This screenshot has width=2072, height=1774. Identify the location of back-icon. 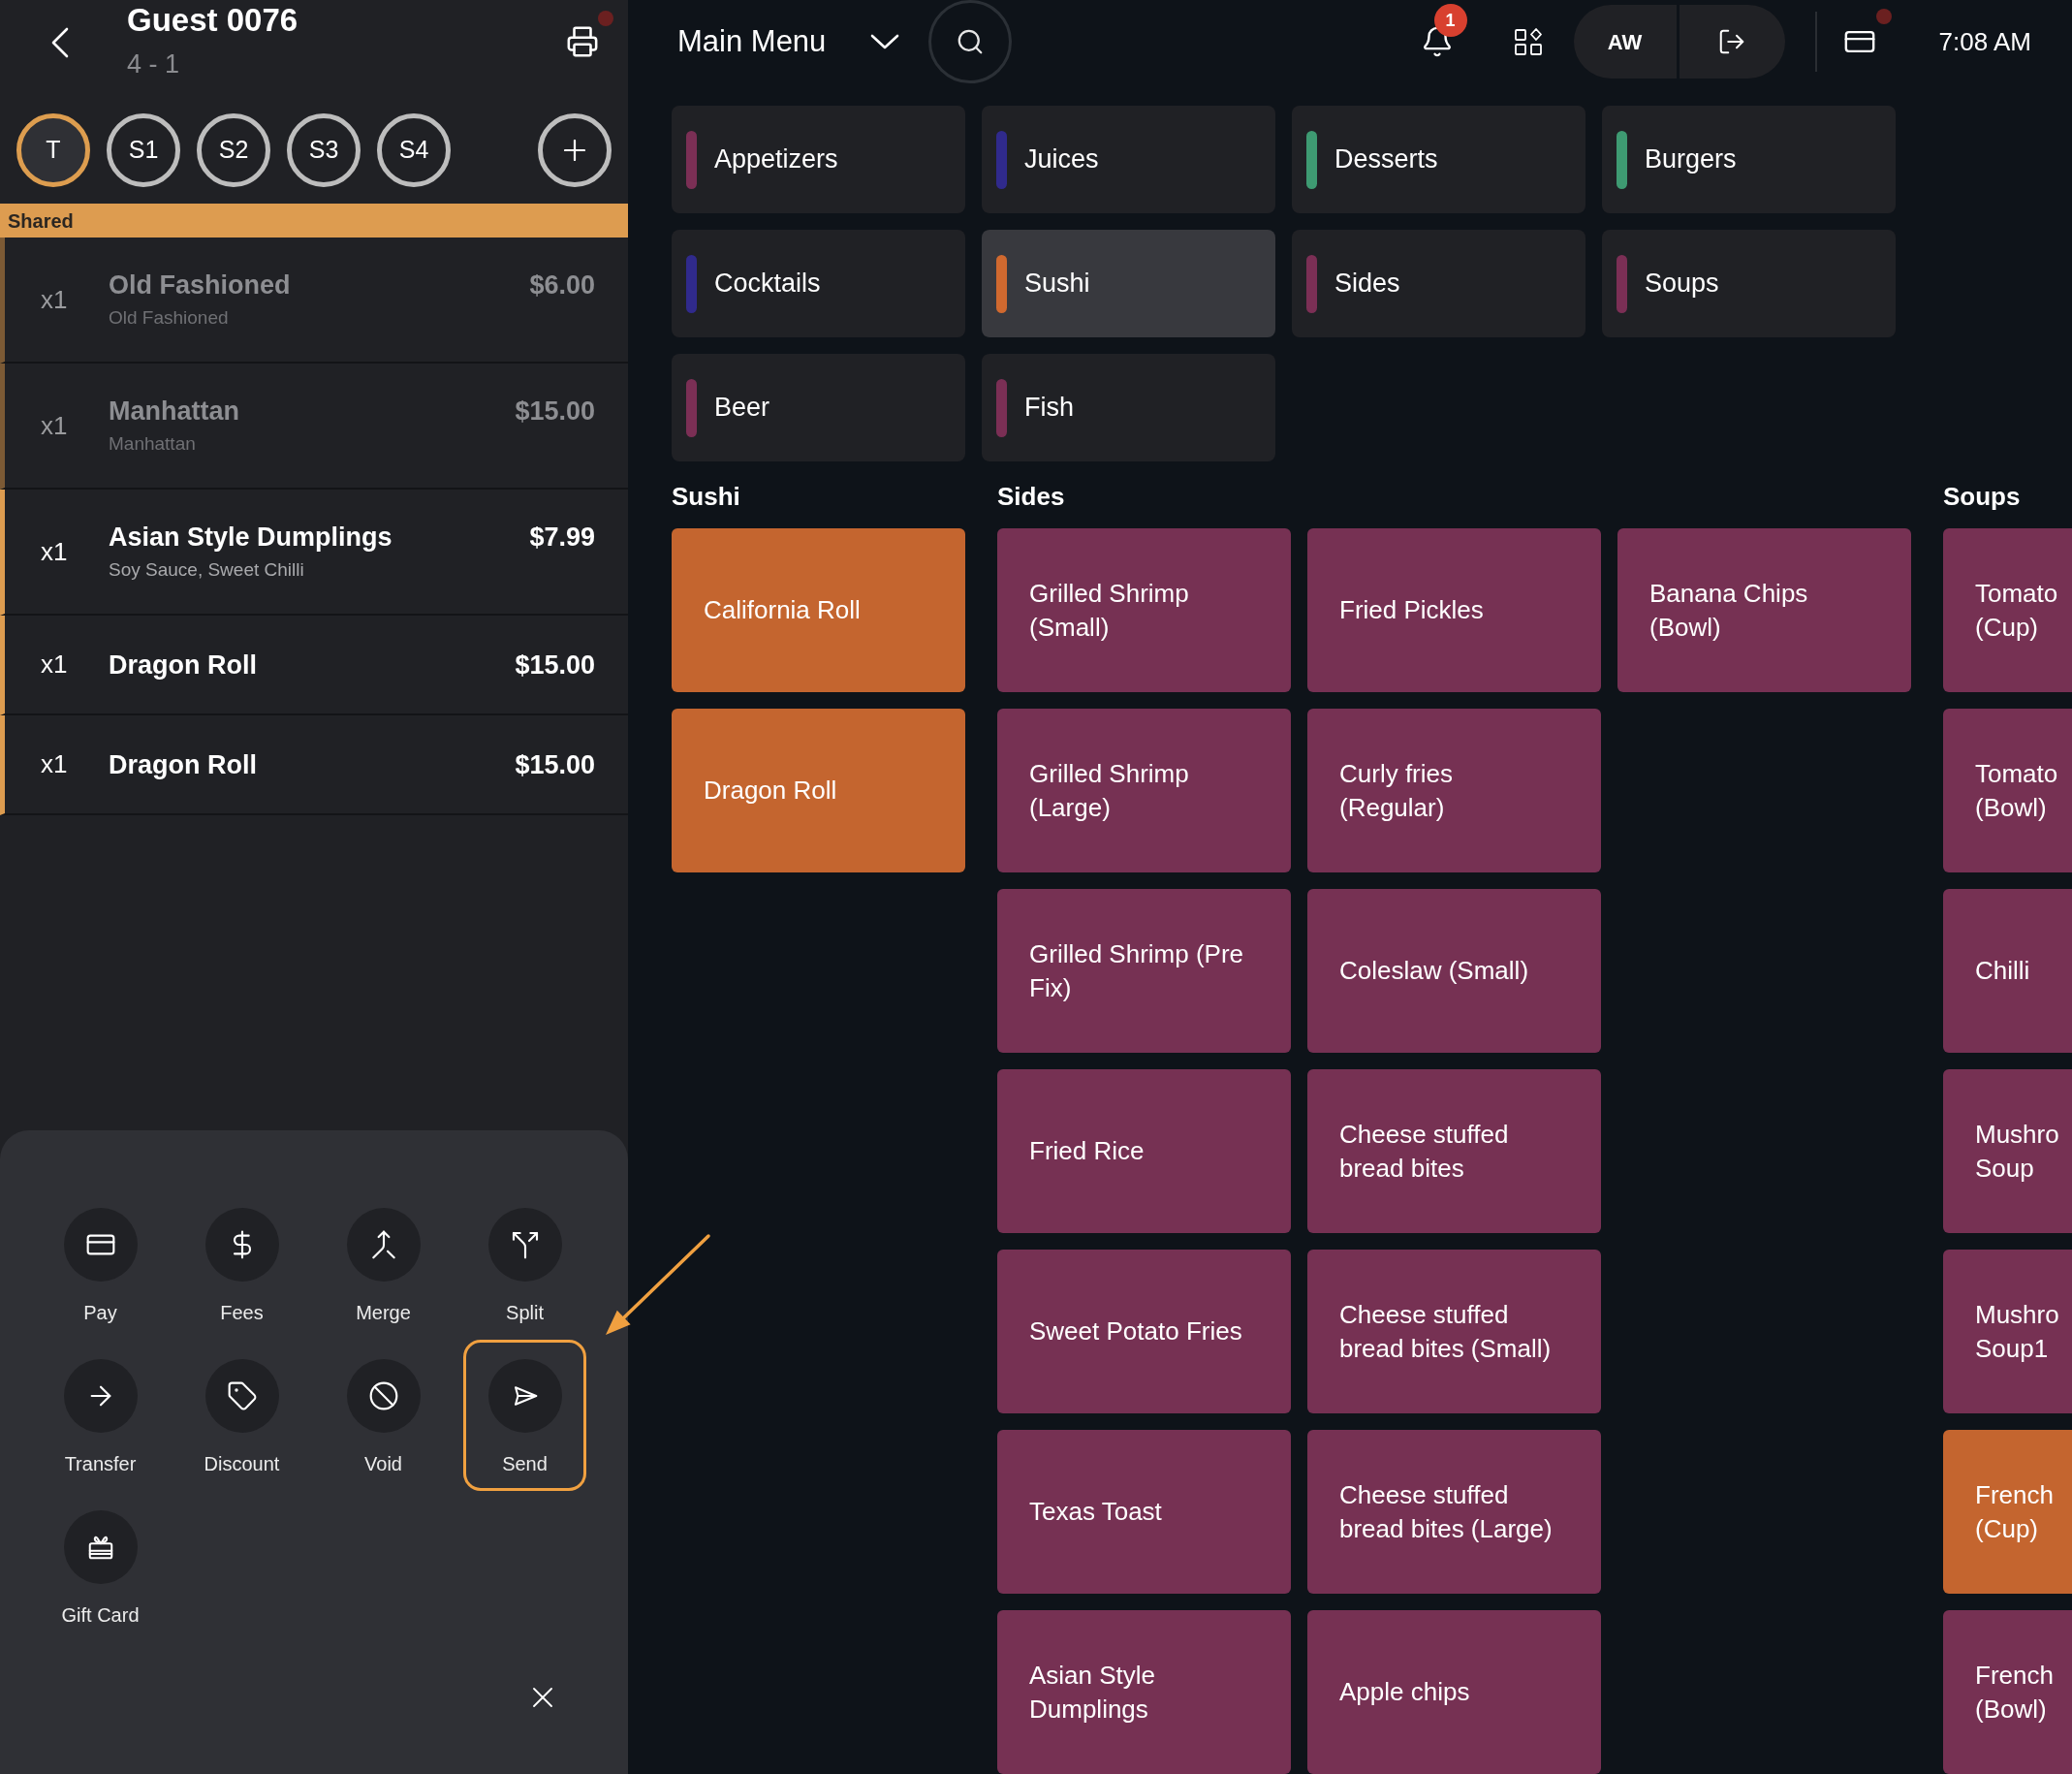
(60, 42).